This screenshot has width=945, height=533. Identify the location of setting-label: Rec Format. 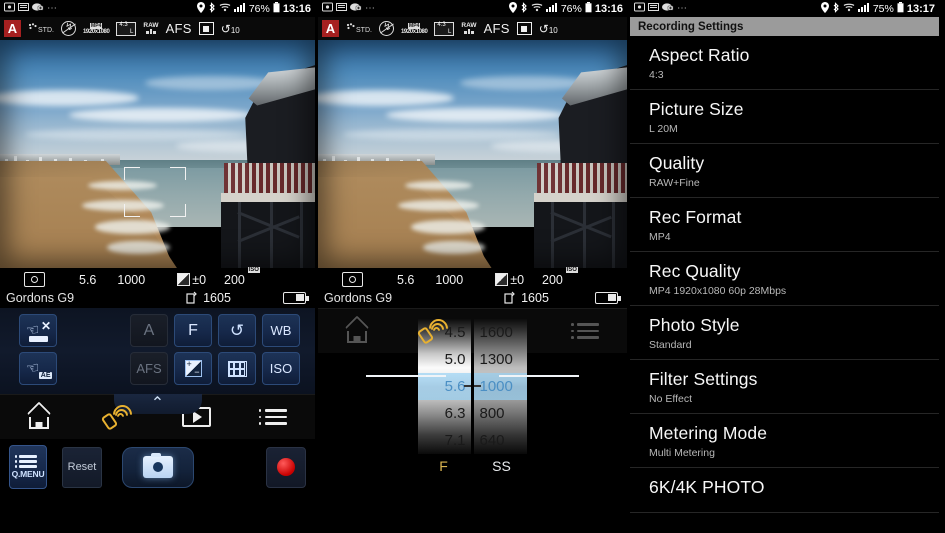
(695, 217).